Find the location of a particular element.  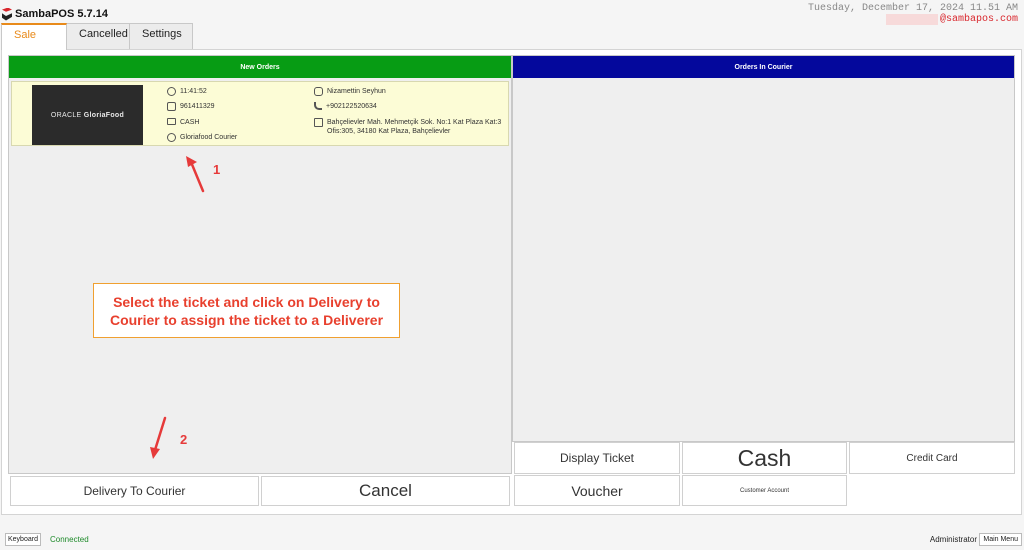

orders-in-courier-header: Orders In Courier is located at coordinates (763, 67).